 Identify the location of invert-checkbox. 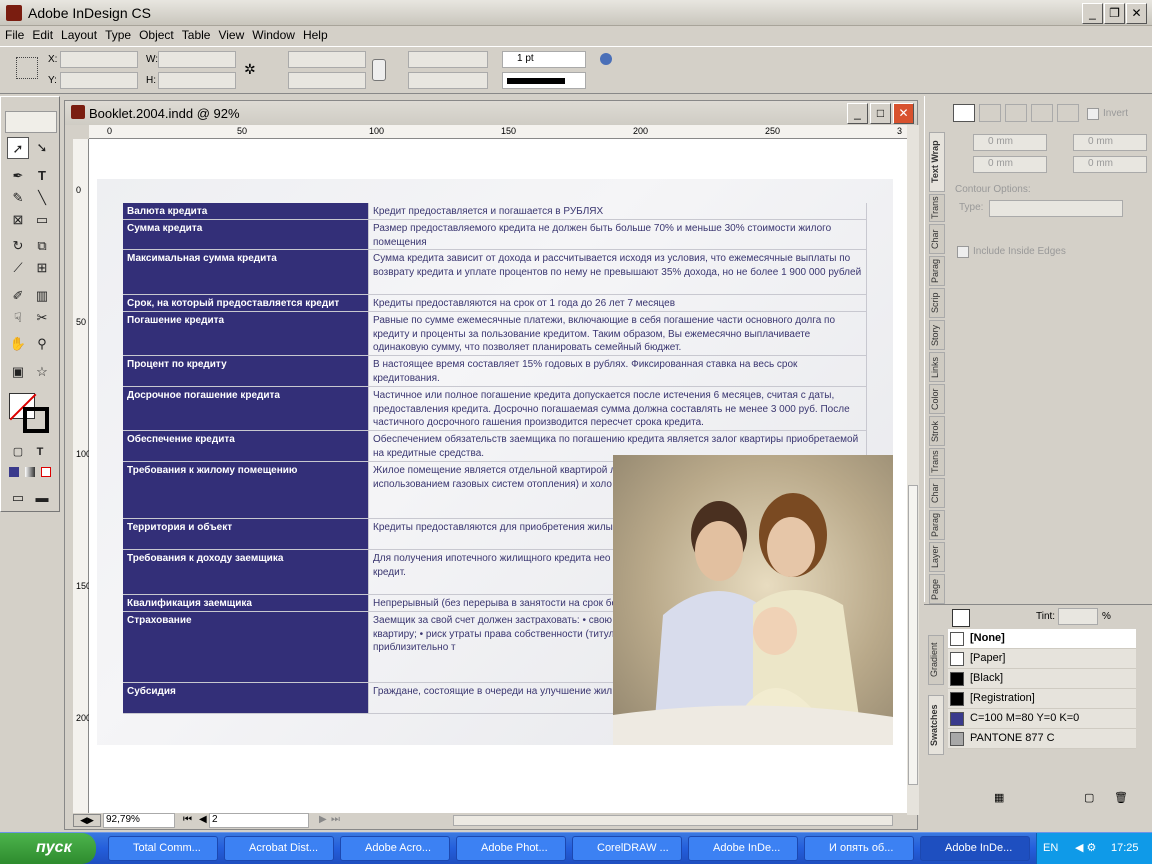
(1093, 114).